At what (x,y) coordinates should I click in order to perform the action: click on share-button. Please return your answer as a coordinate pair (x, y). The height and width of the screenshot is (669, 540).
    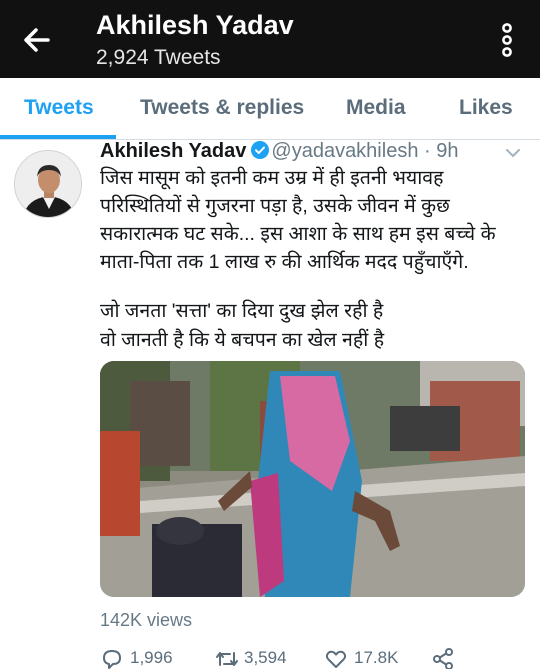
    Looking at the image, I should click on (445, 657).